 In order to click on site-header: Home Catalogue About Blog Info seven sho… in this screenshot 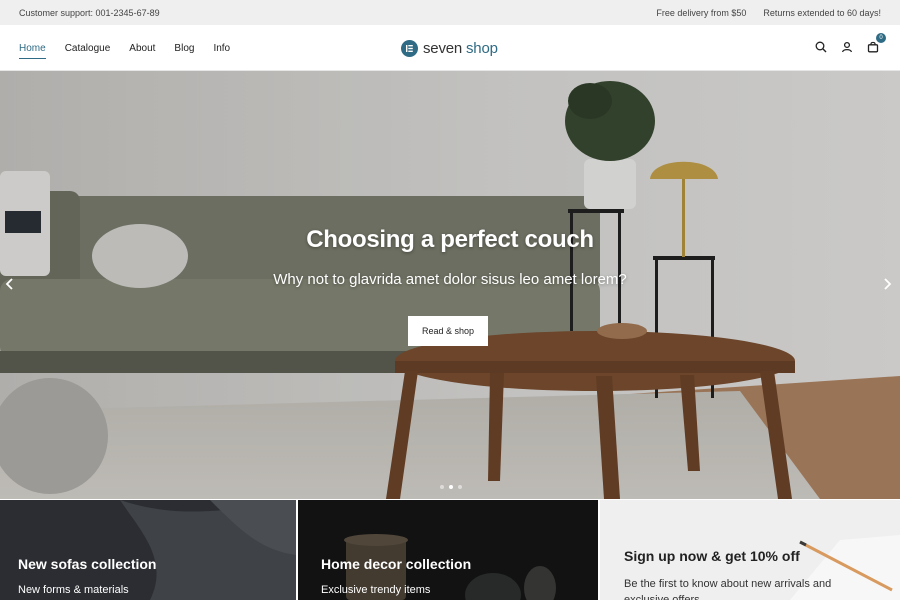, I will do `click(450, 48)`.